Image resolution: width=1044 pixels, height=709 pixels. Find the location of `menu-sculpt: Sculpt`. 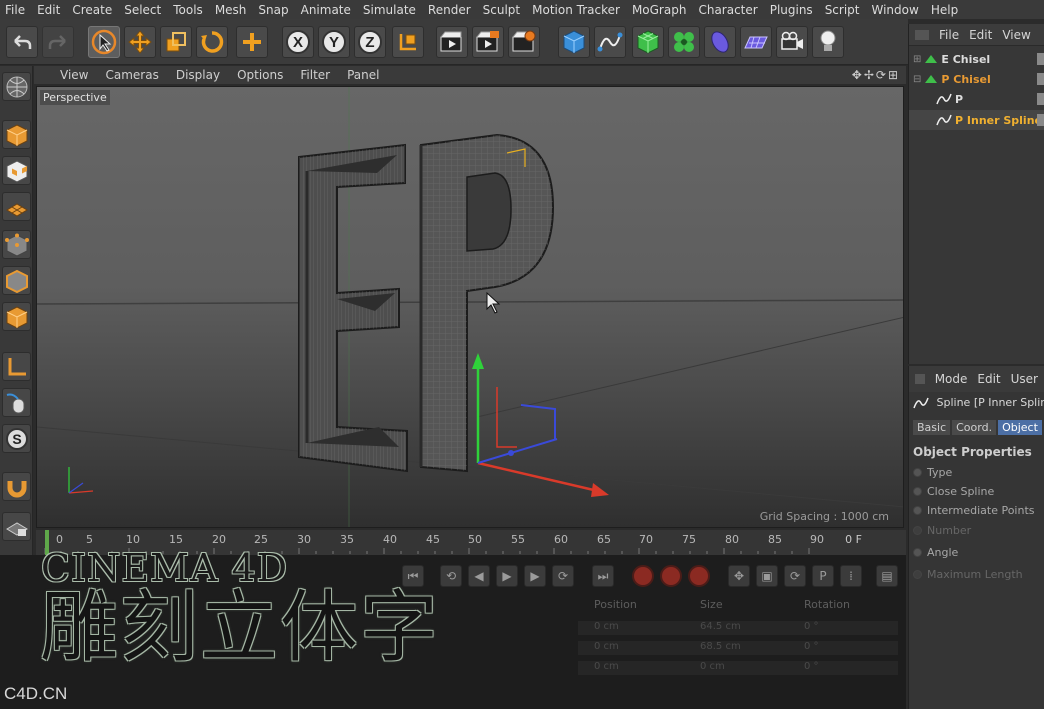

menu-sculpt: Sculpt is located at coordinates (502, 10).